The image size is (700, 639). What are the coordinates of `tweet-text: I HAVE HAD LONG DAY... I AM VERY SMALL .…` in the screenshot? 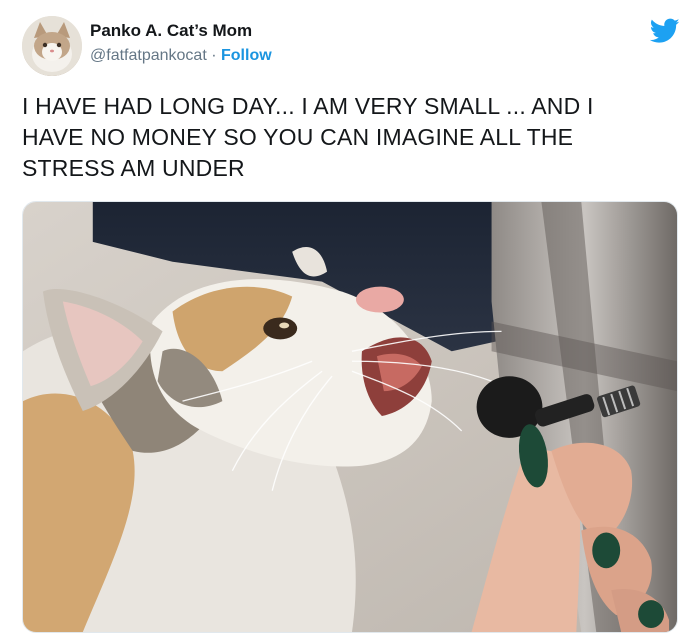 It's located at (308, 137).